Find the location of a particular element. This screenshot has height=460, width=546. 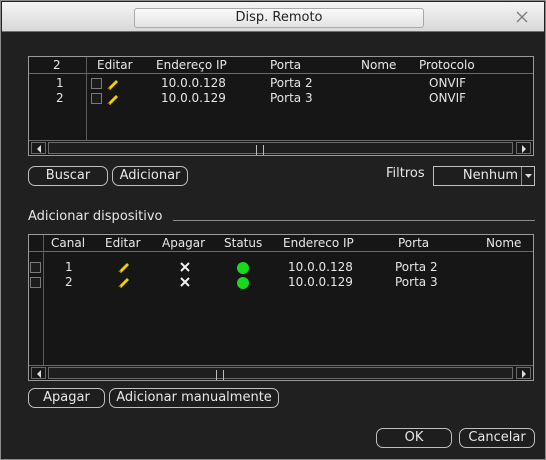

col-header-channel: Canal is located at coordinates (68, 243).